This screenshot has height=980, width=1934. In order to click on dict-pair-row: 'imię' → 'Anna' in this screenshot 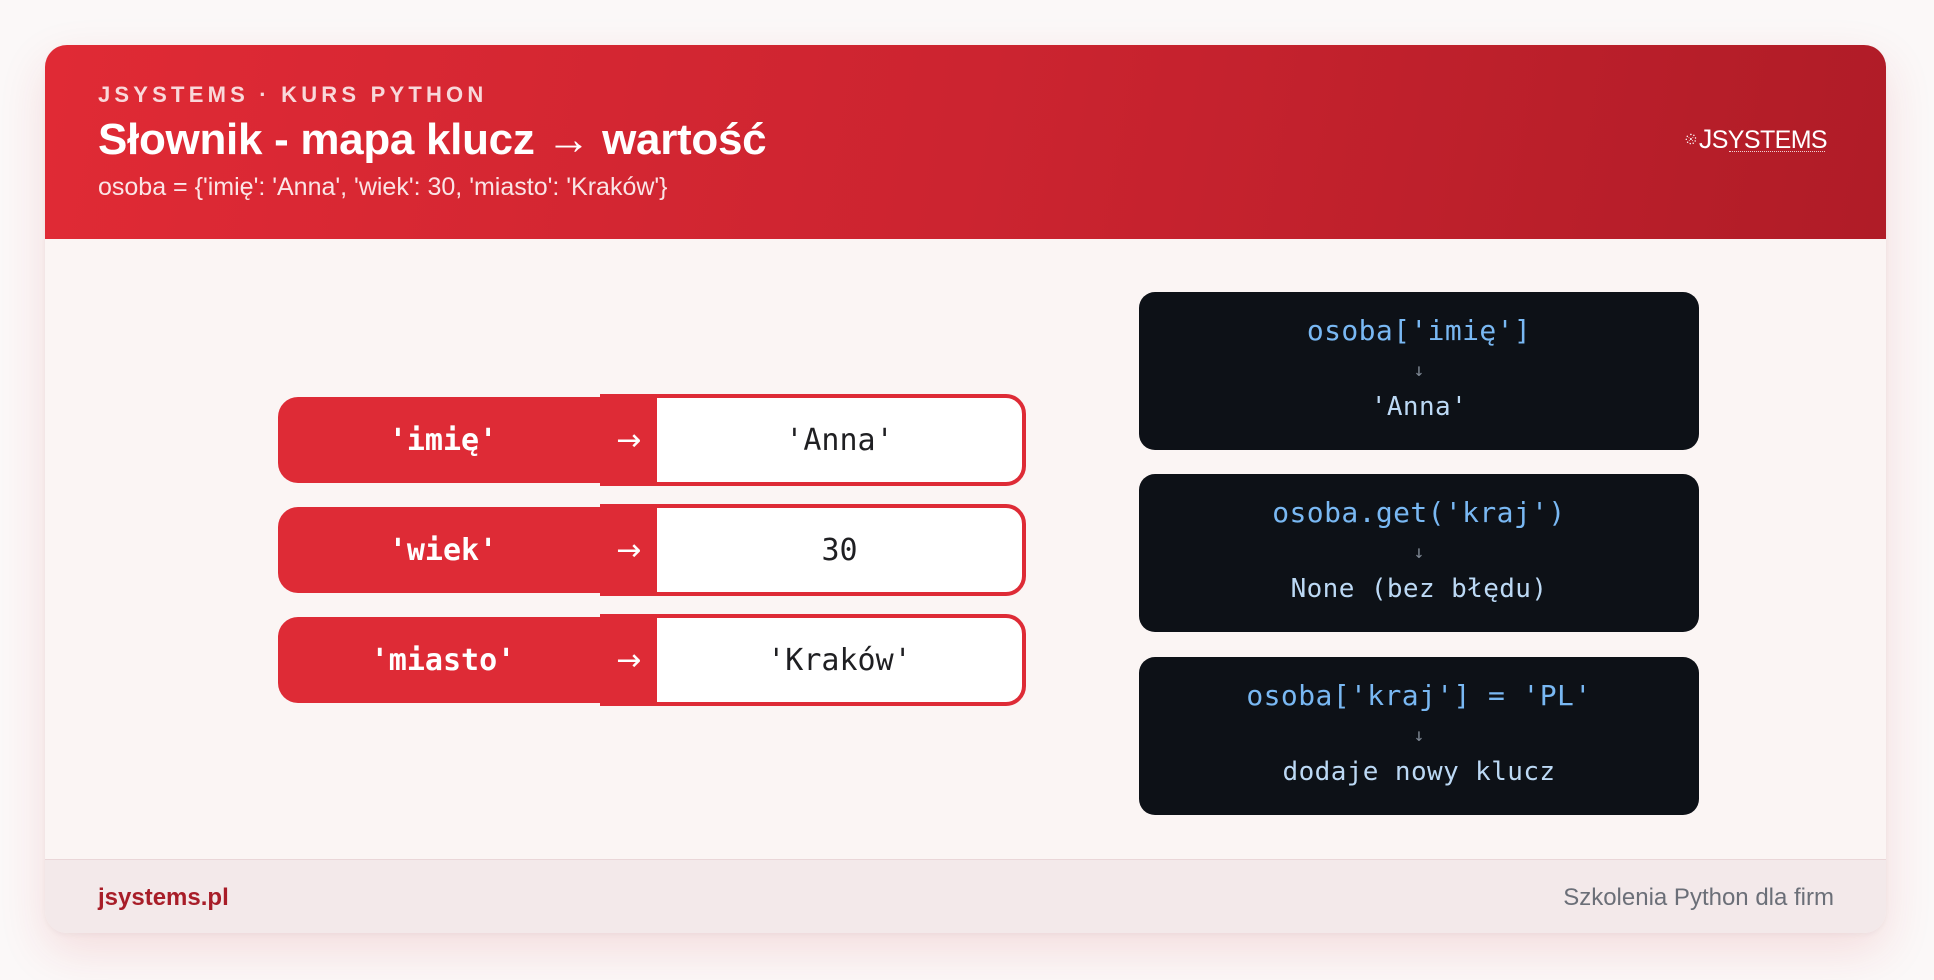, I will do `click(652, 440)`.